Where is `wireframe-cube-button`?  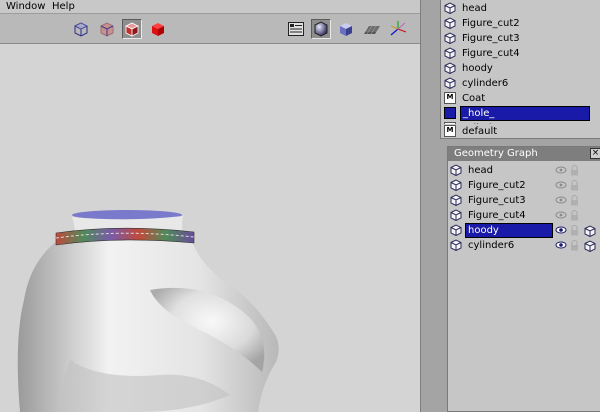
wireframe-cube-button is located at coordinates (81, 29).